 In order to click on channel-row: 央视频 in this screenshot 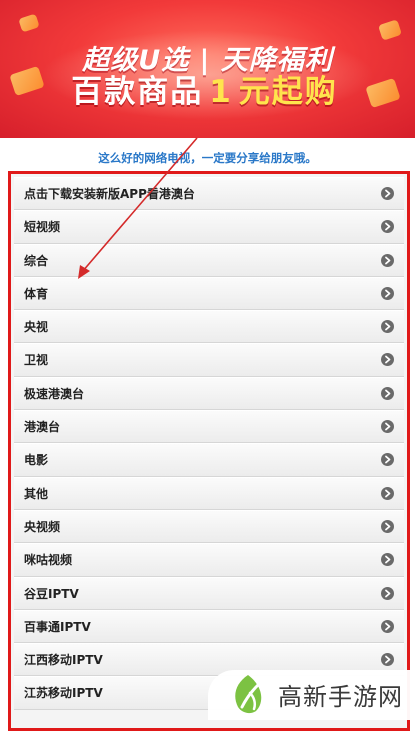, I will do `click(209, 526)`.